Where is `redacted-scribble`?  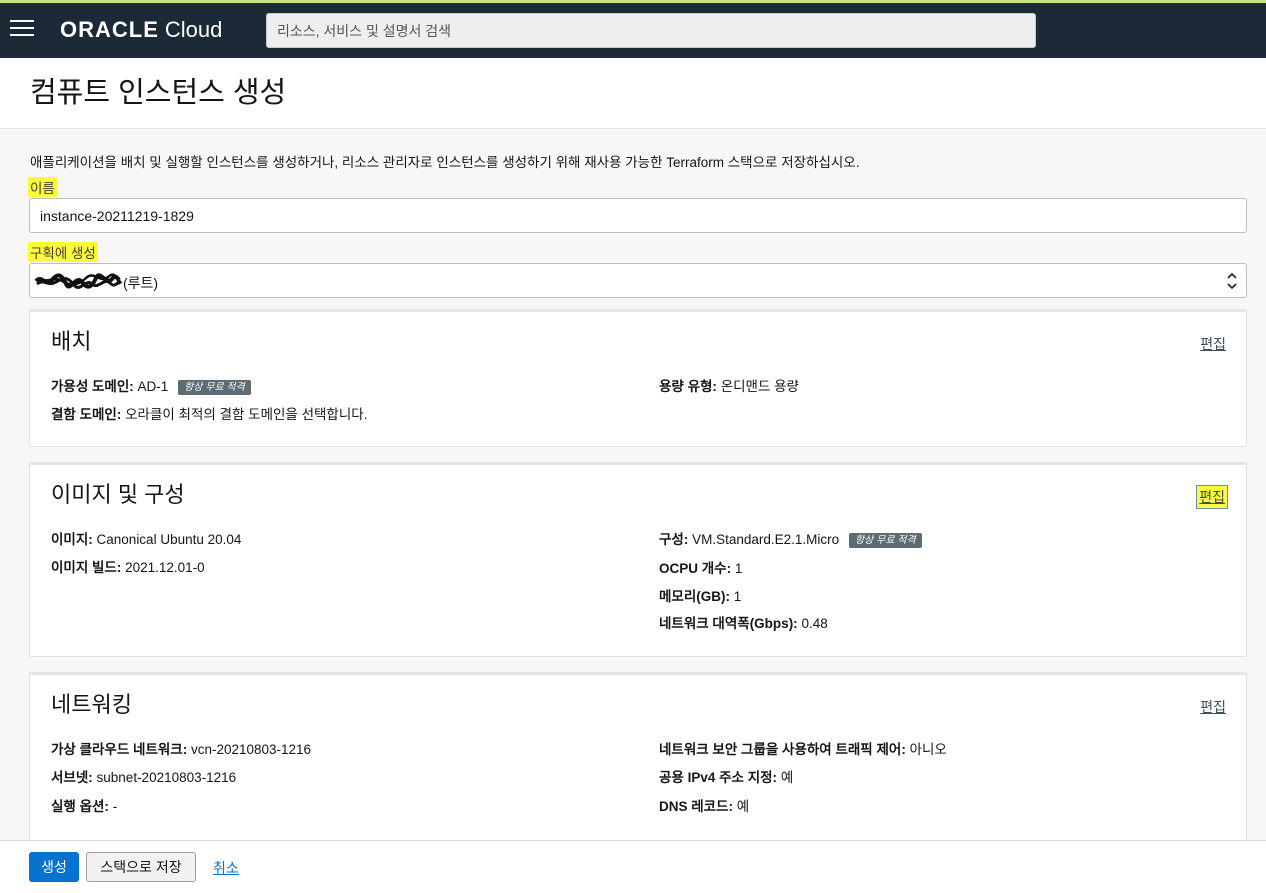
redacted-scribble is located at coordinates (78, 281).